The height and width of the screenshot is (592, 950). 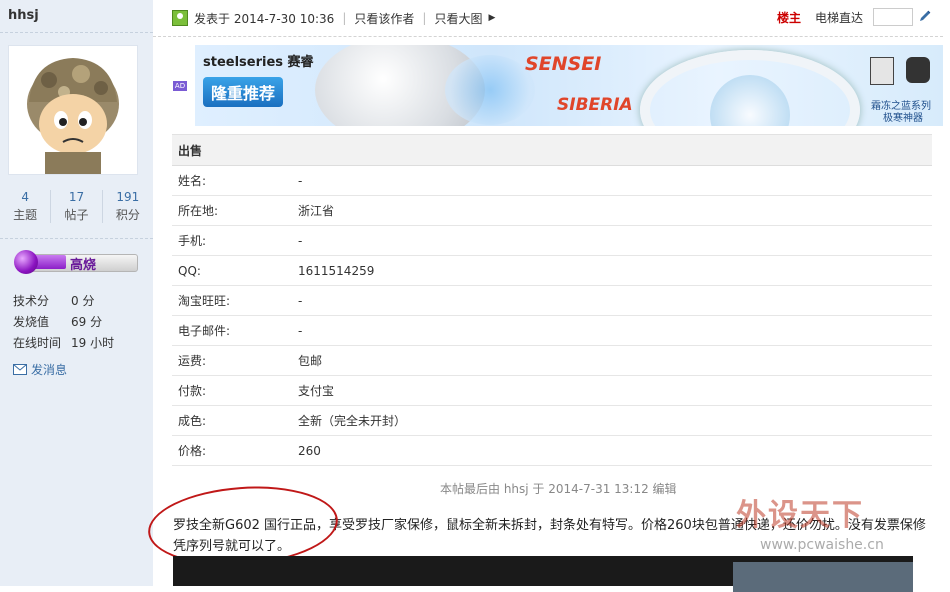 What do you see at coordinates (822, 545) in the screenshot?
I see `watermark-url: www.pcwaishe.cn` at bounding box center [822, 545].